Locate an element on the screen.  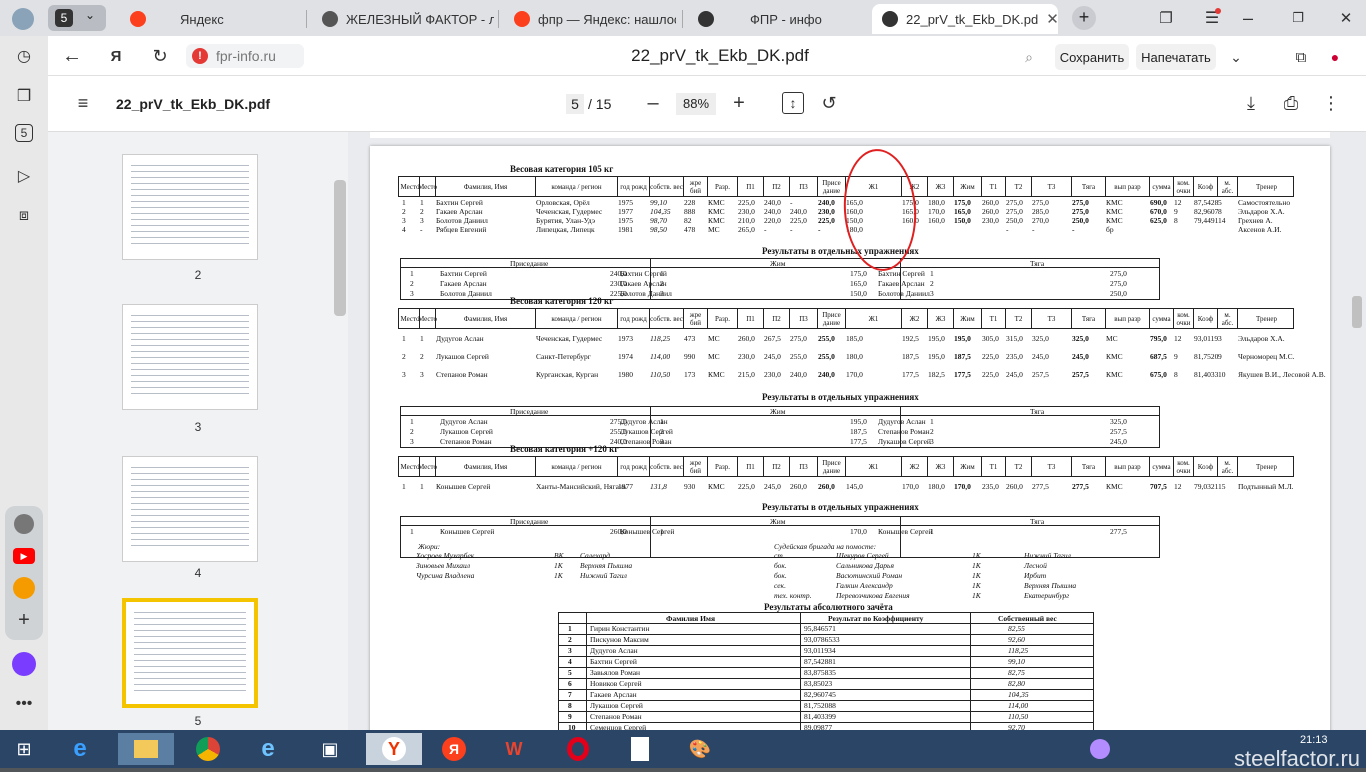
collections-side-icon: ❒ is located at coordinates (24, 96).